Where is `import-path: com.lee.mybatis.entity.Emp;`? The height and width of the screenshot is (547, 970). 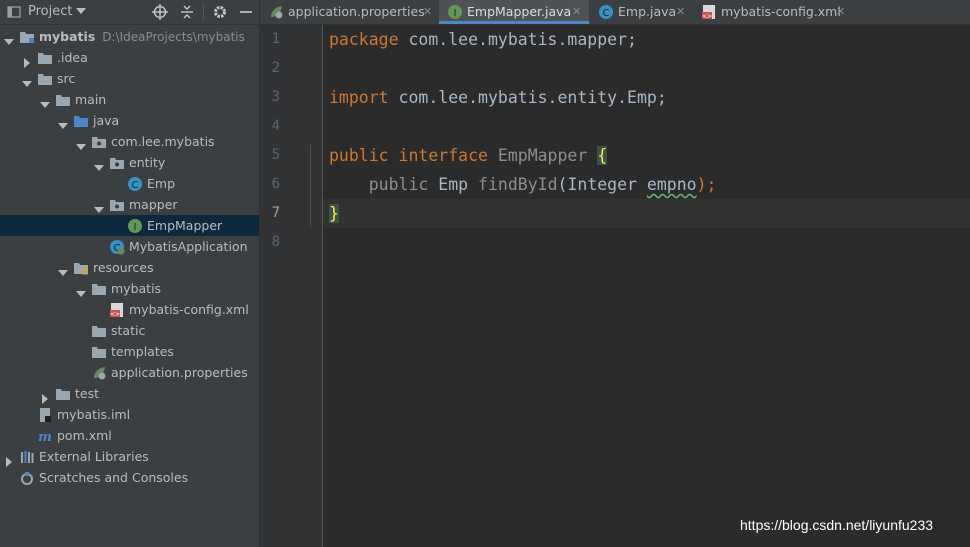 import-path: com.lee.mybatis.entity.Emp; is located at coordinates (527, 97).